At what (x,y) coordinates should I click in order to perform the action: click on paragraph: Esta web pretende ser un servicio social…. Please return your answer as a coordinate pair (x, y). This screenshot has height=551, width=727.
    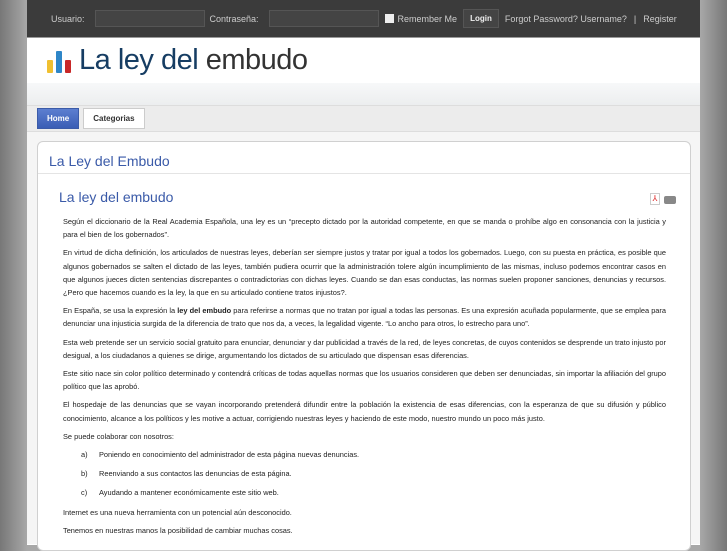
    Looking at the image, I should click on (364, 348).